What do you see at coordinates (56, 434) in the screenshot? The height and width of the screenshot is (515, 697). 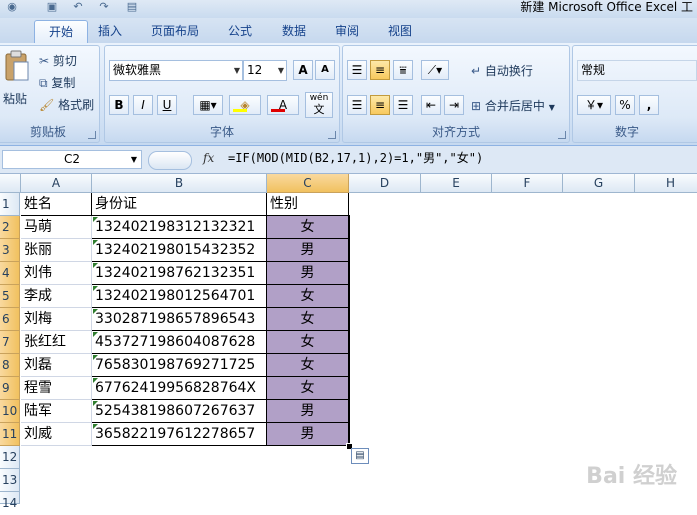 I see `cell-name: 刘威` at bounding box center [56, 434].